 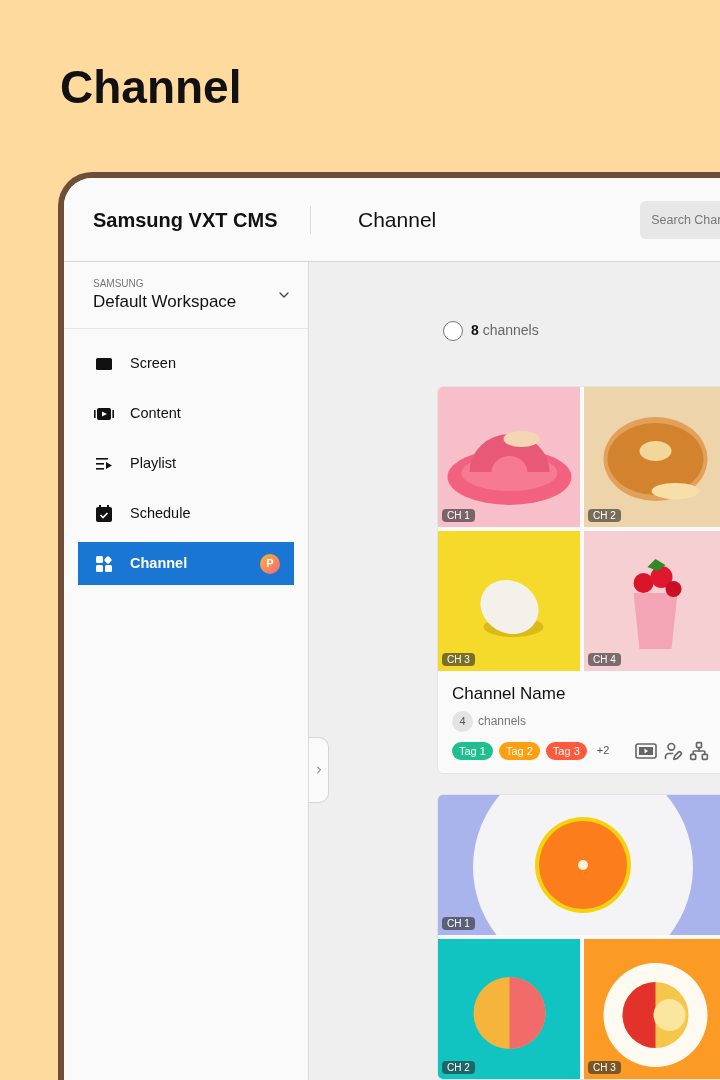 I want to click on more-tags: +2, so click(x=603, y=750).